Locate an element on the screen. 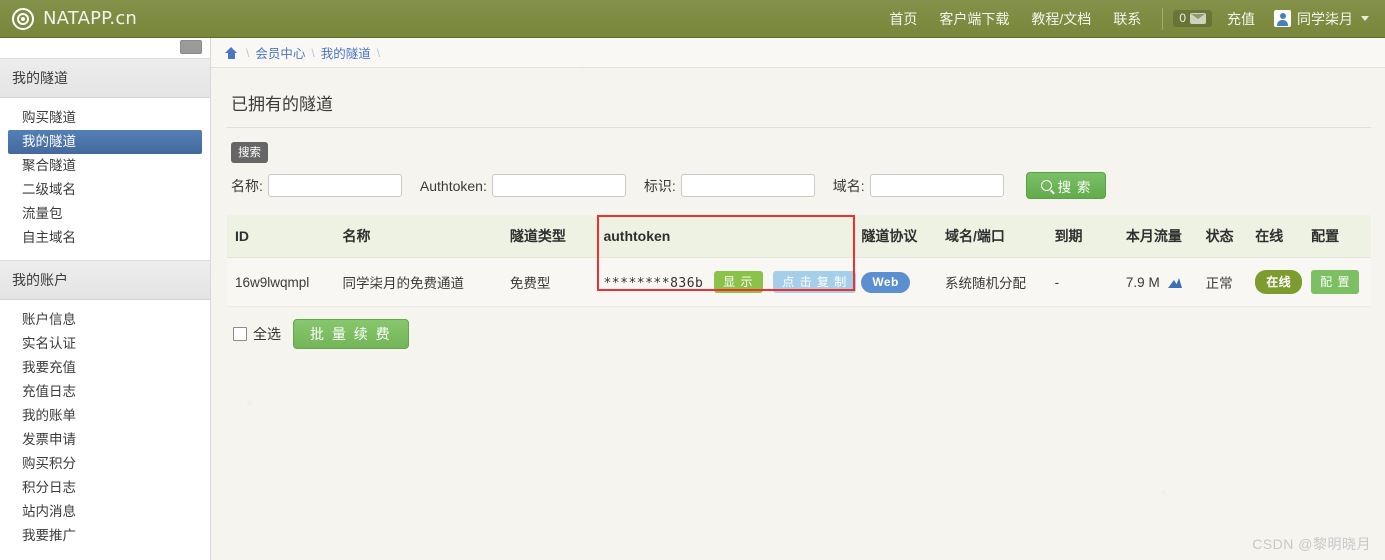 This screenshot has width=1385, height=560. sidebar-item-my-tunnel: 我的隧道 is located at coordinates (105, 142).